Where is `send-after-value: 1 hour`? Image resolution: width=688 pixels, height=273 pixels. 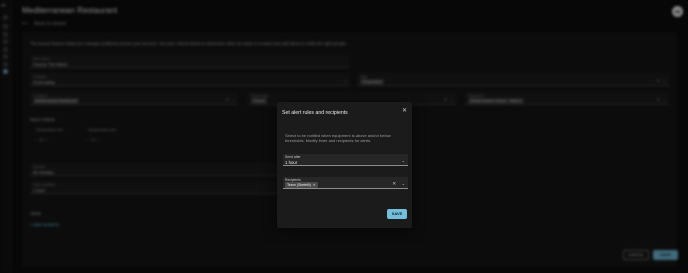
send-after-value: 1 hour is located at coordinates (291, 162).